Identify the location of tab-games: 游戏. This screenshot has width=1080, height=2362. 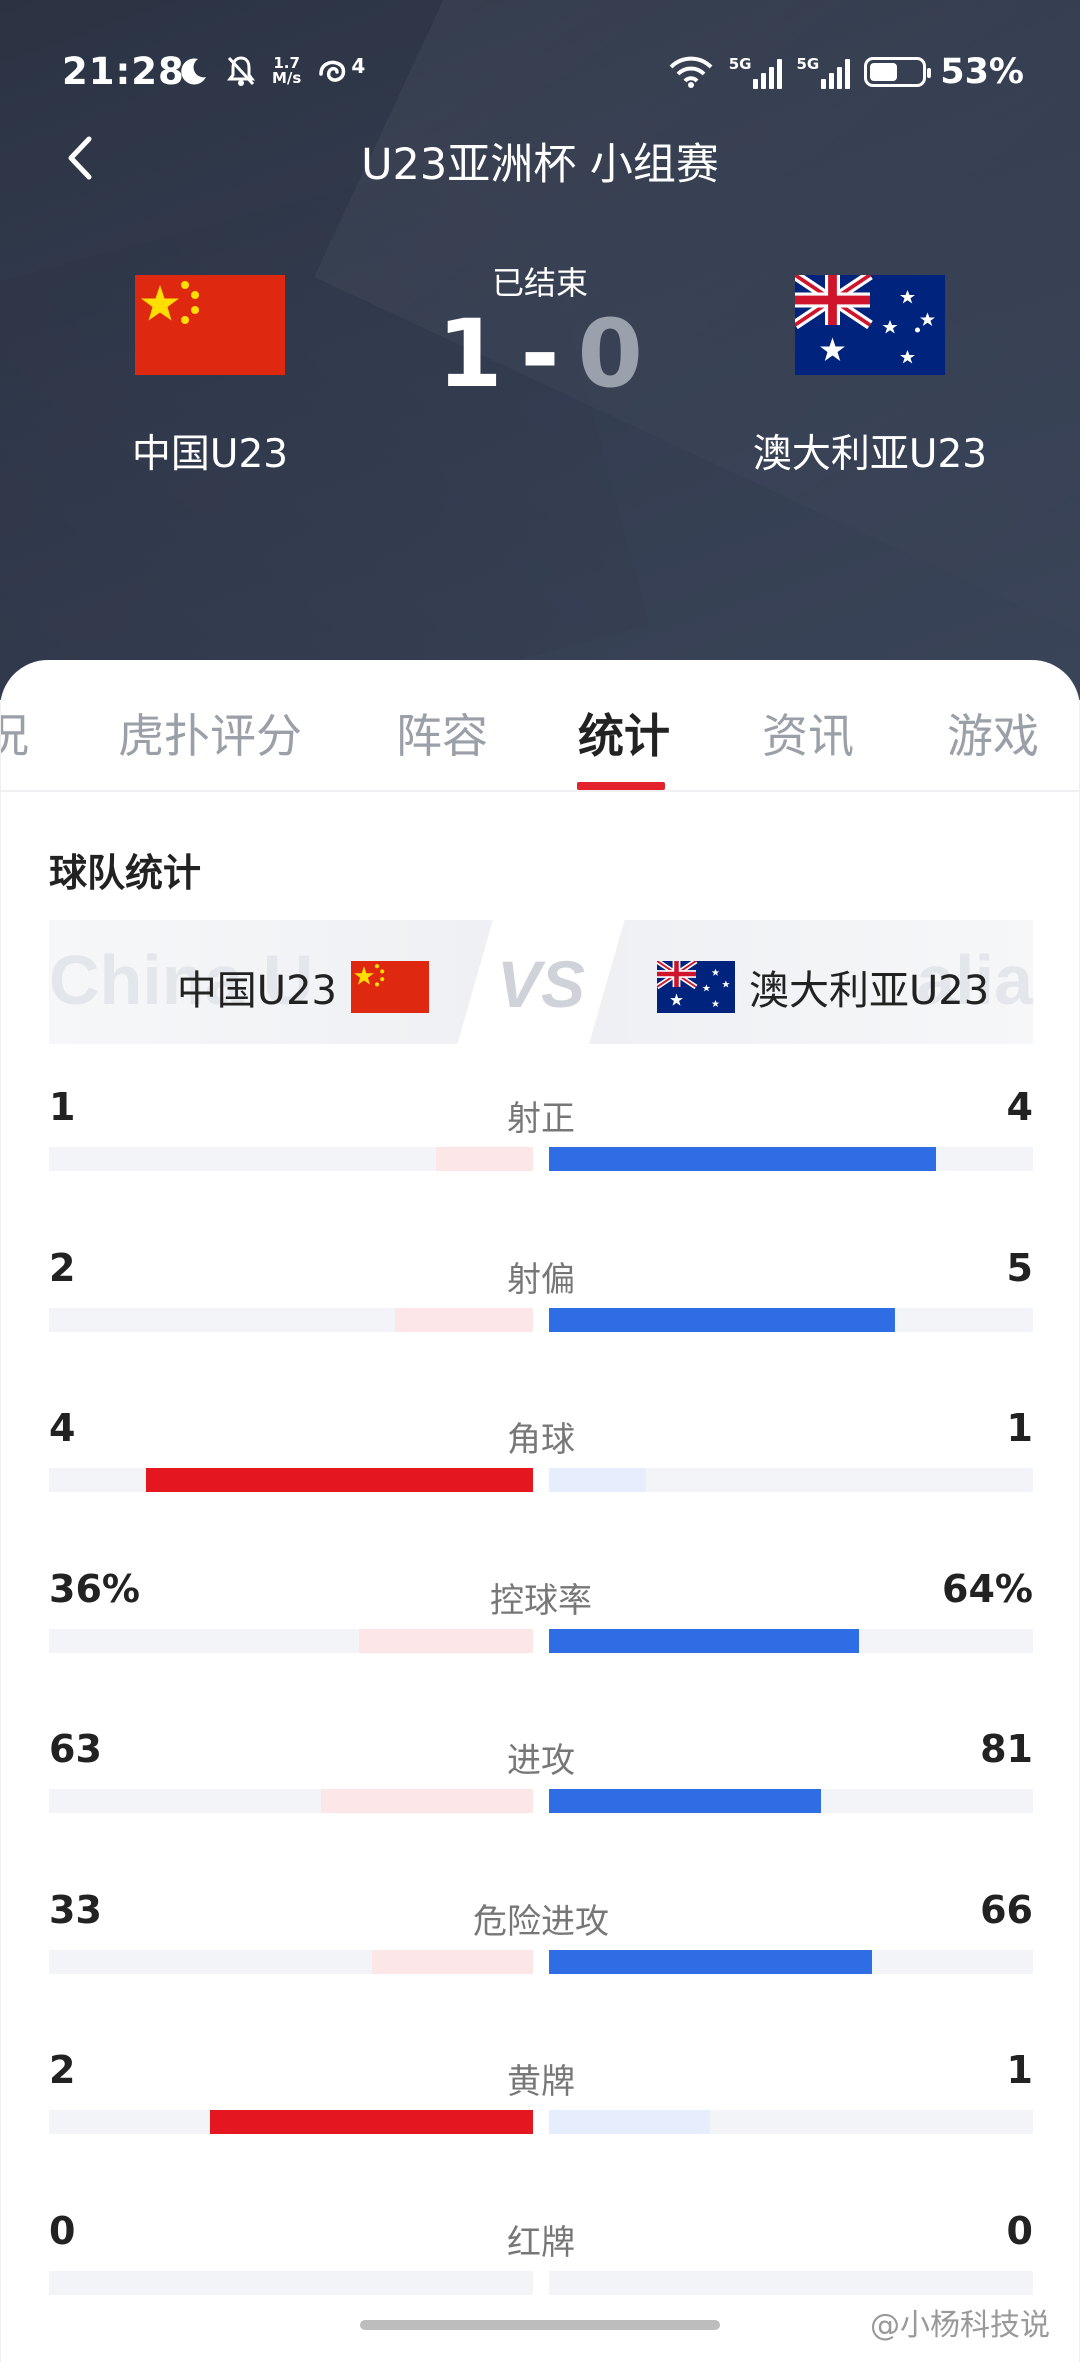
(993, 733).